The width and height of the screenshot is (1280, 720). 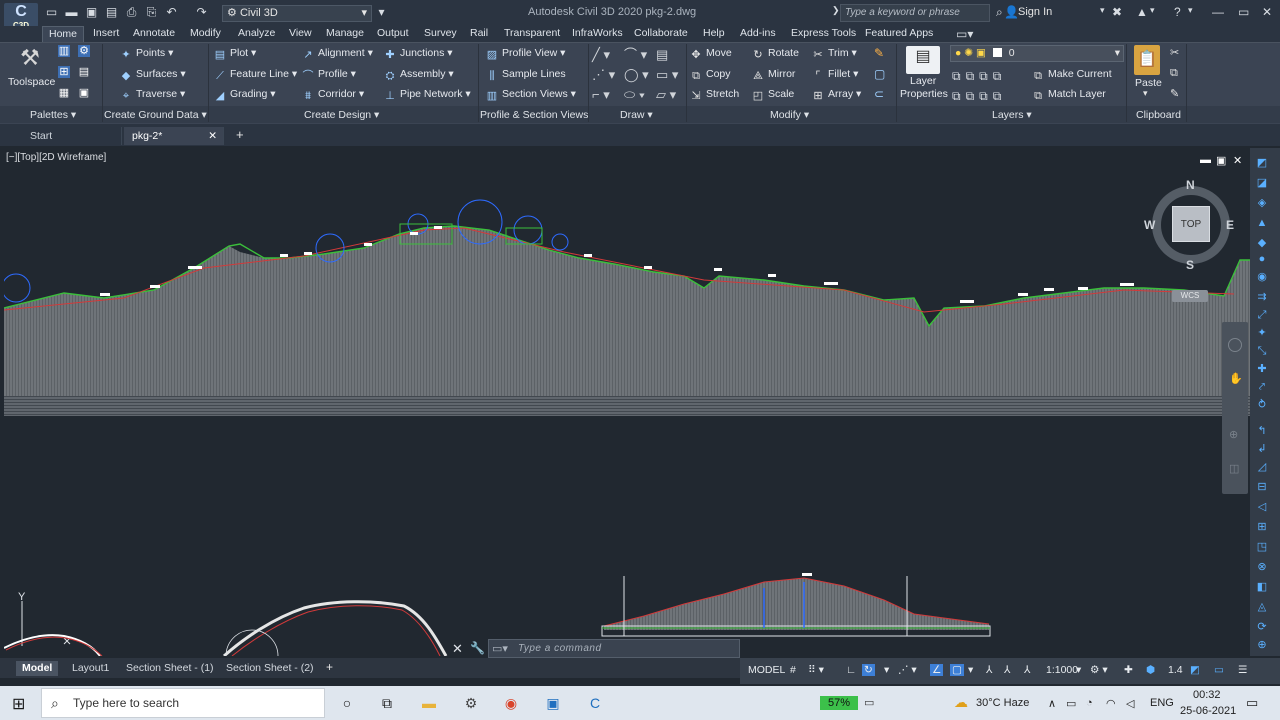 What do you see at coordinates (1236, 378) in the screenshot?
I see `pan-icon: ✋` at bounding box center [1236, 378].